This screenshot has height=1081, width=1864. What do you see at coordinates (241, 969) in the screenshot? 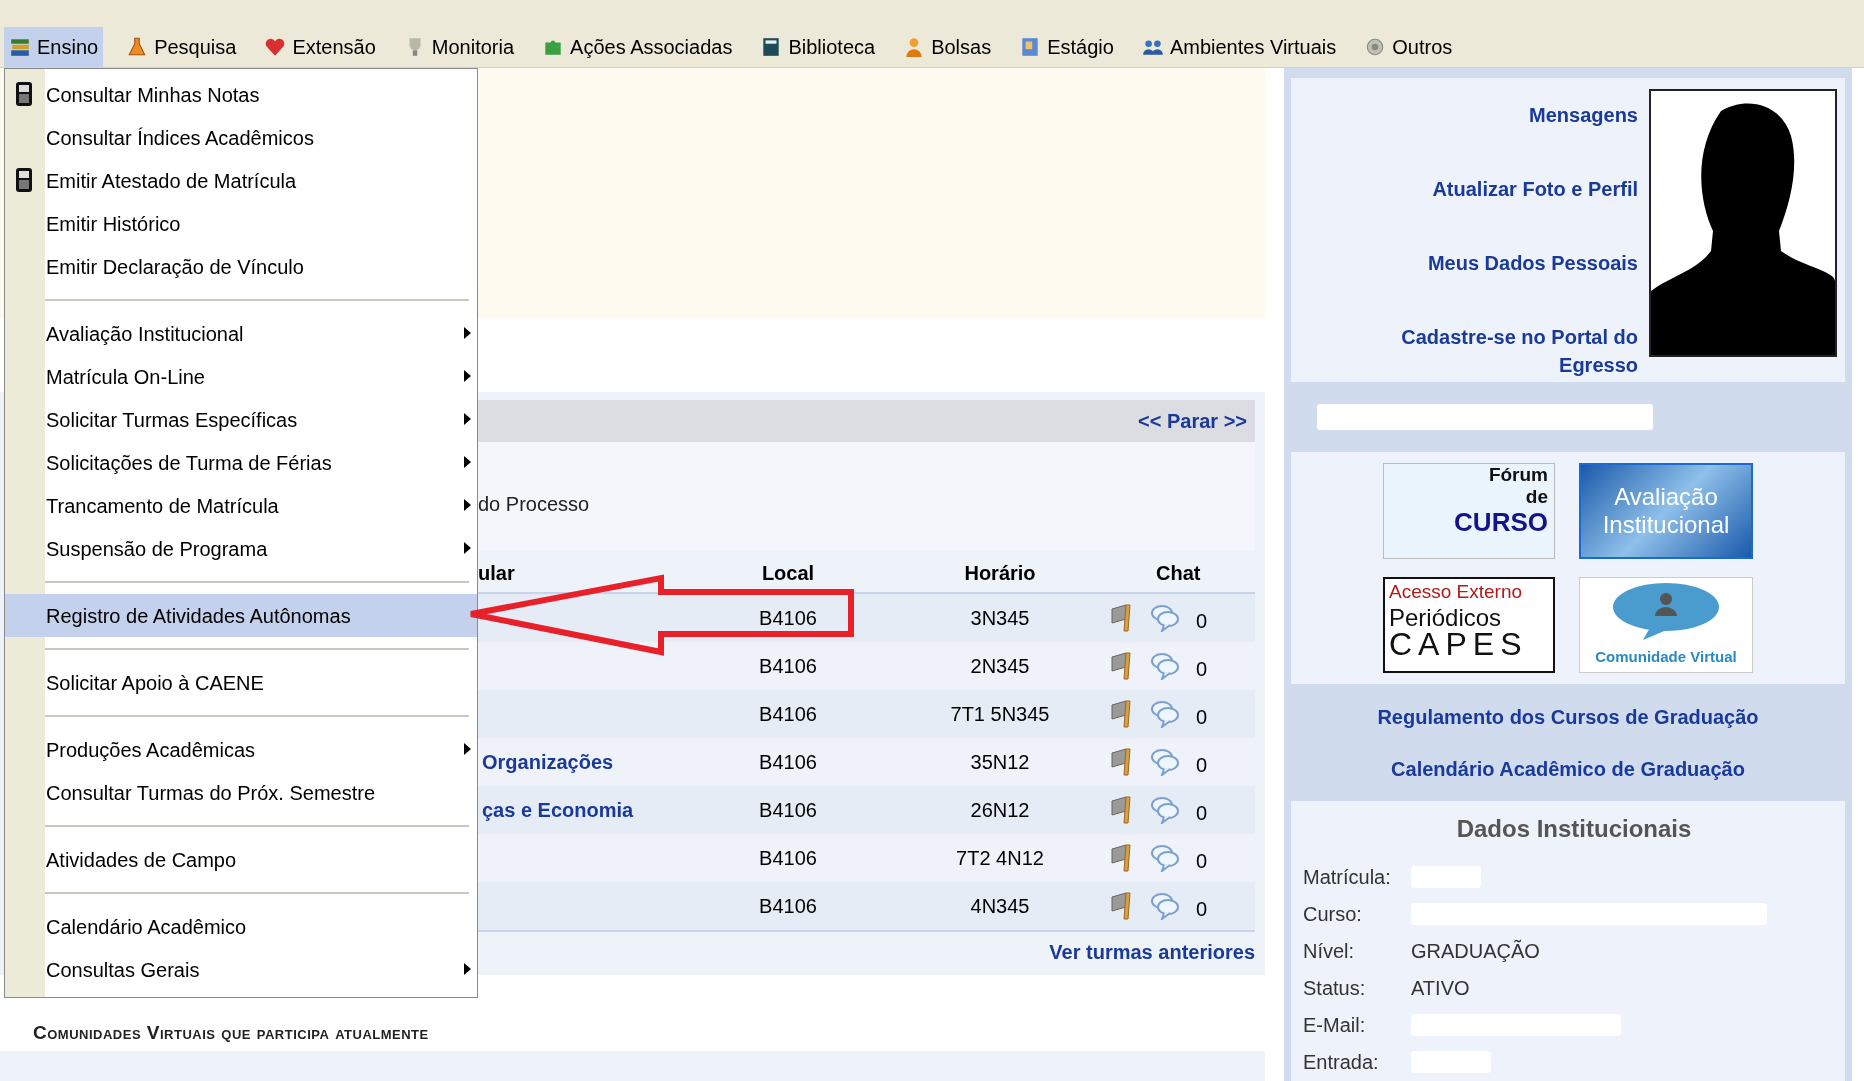
I see `menu-item: Consultas Gerais` at bounding box center [241, 969].